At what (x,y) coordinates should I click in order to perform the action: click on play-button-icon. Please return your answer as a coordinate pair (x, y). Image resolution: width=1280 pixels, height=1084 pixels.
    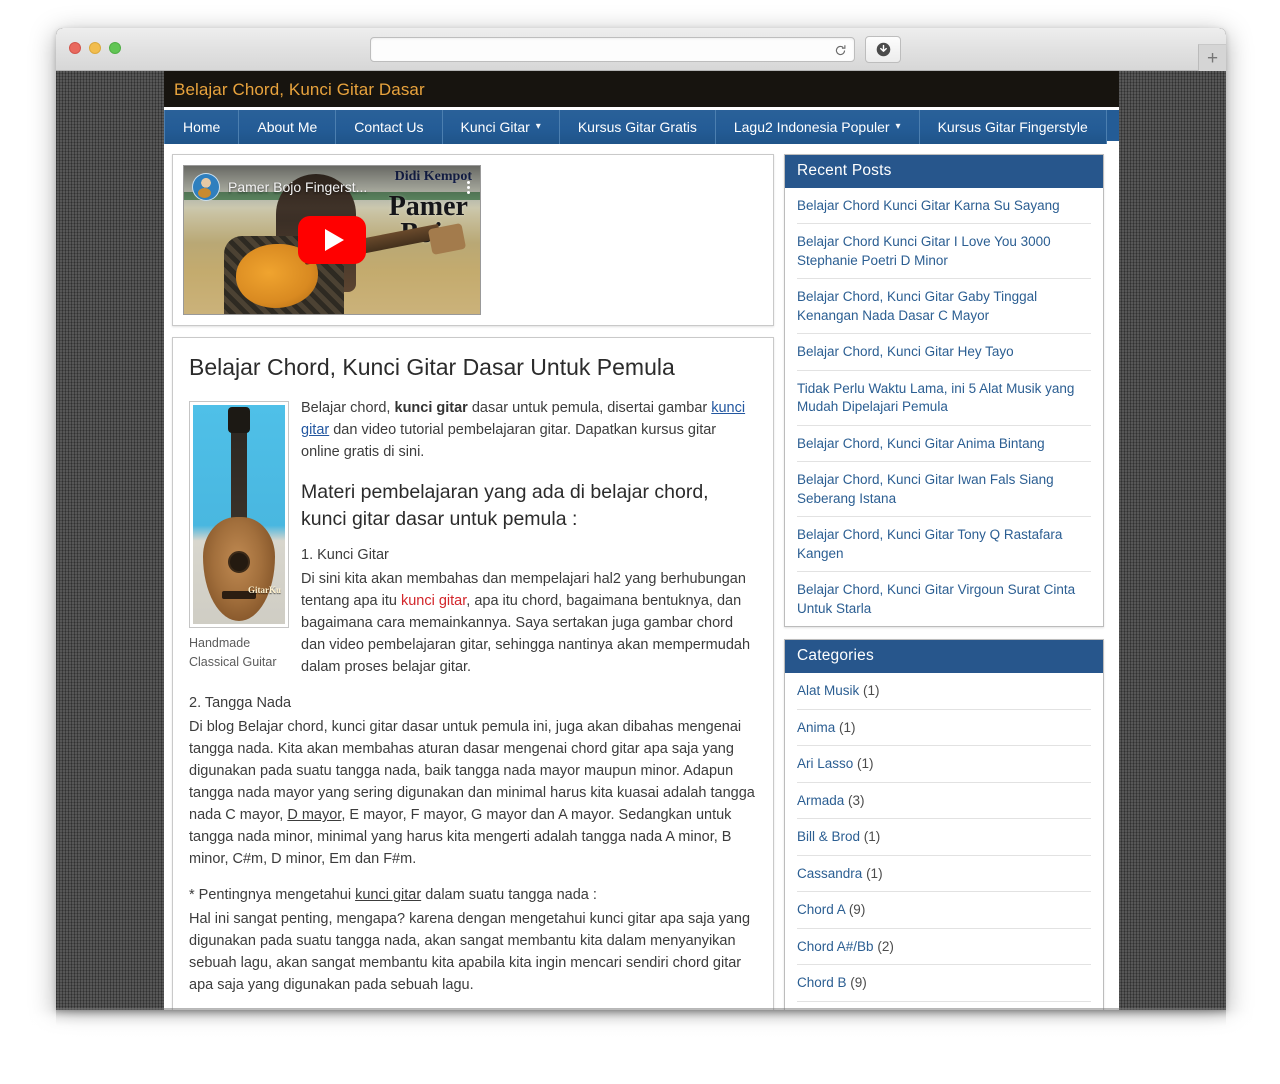
    Looking at the image, I should click on (332, 240).